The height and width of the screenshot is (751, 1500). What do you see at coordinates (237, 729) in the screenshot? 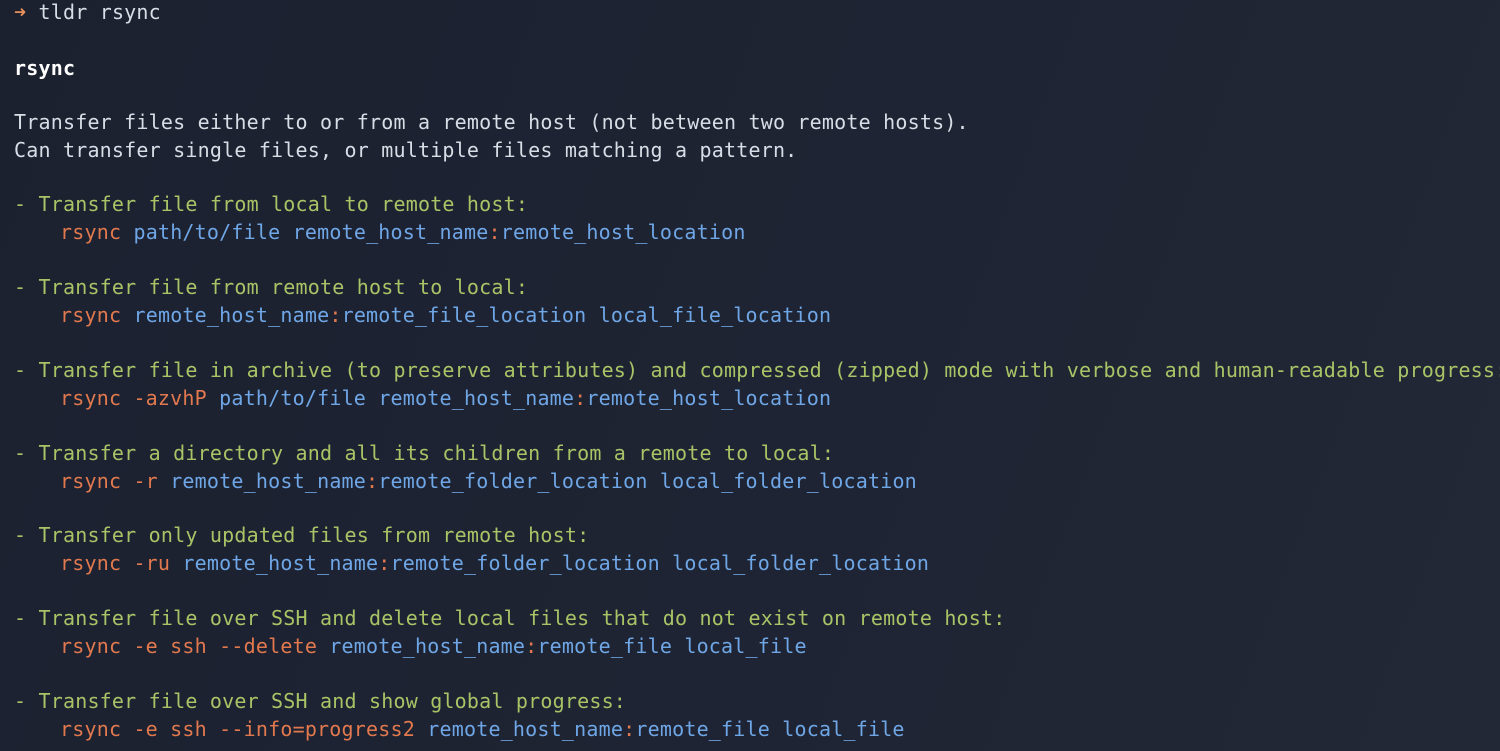
I see `command-name: rsync -e ssh --info=progress2` at bounding box center [237, 729].